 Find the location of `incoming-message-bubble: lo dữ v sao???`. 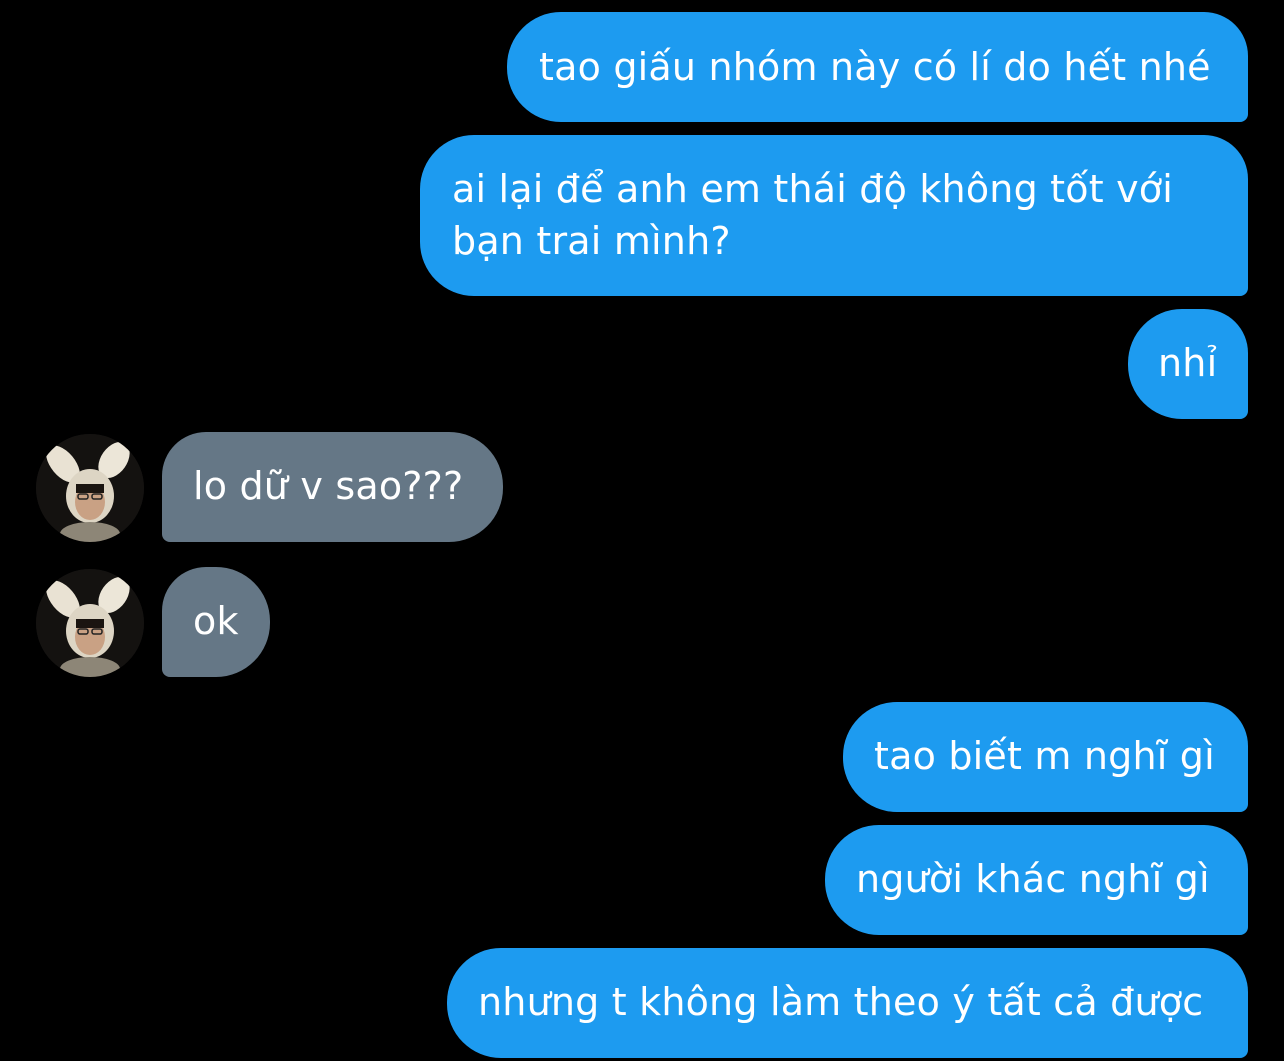

incoming-message-bubble: lo dữ v sao??? is located at coordinates (332, 487).